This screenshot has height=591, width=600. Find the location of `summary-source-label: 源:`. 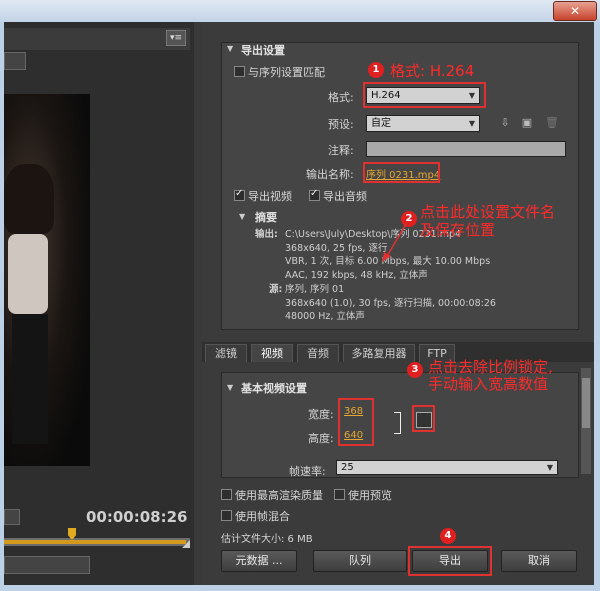

summary-source-label: 源: is located at coordinates (276, 289).